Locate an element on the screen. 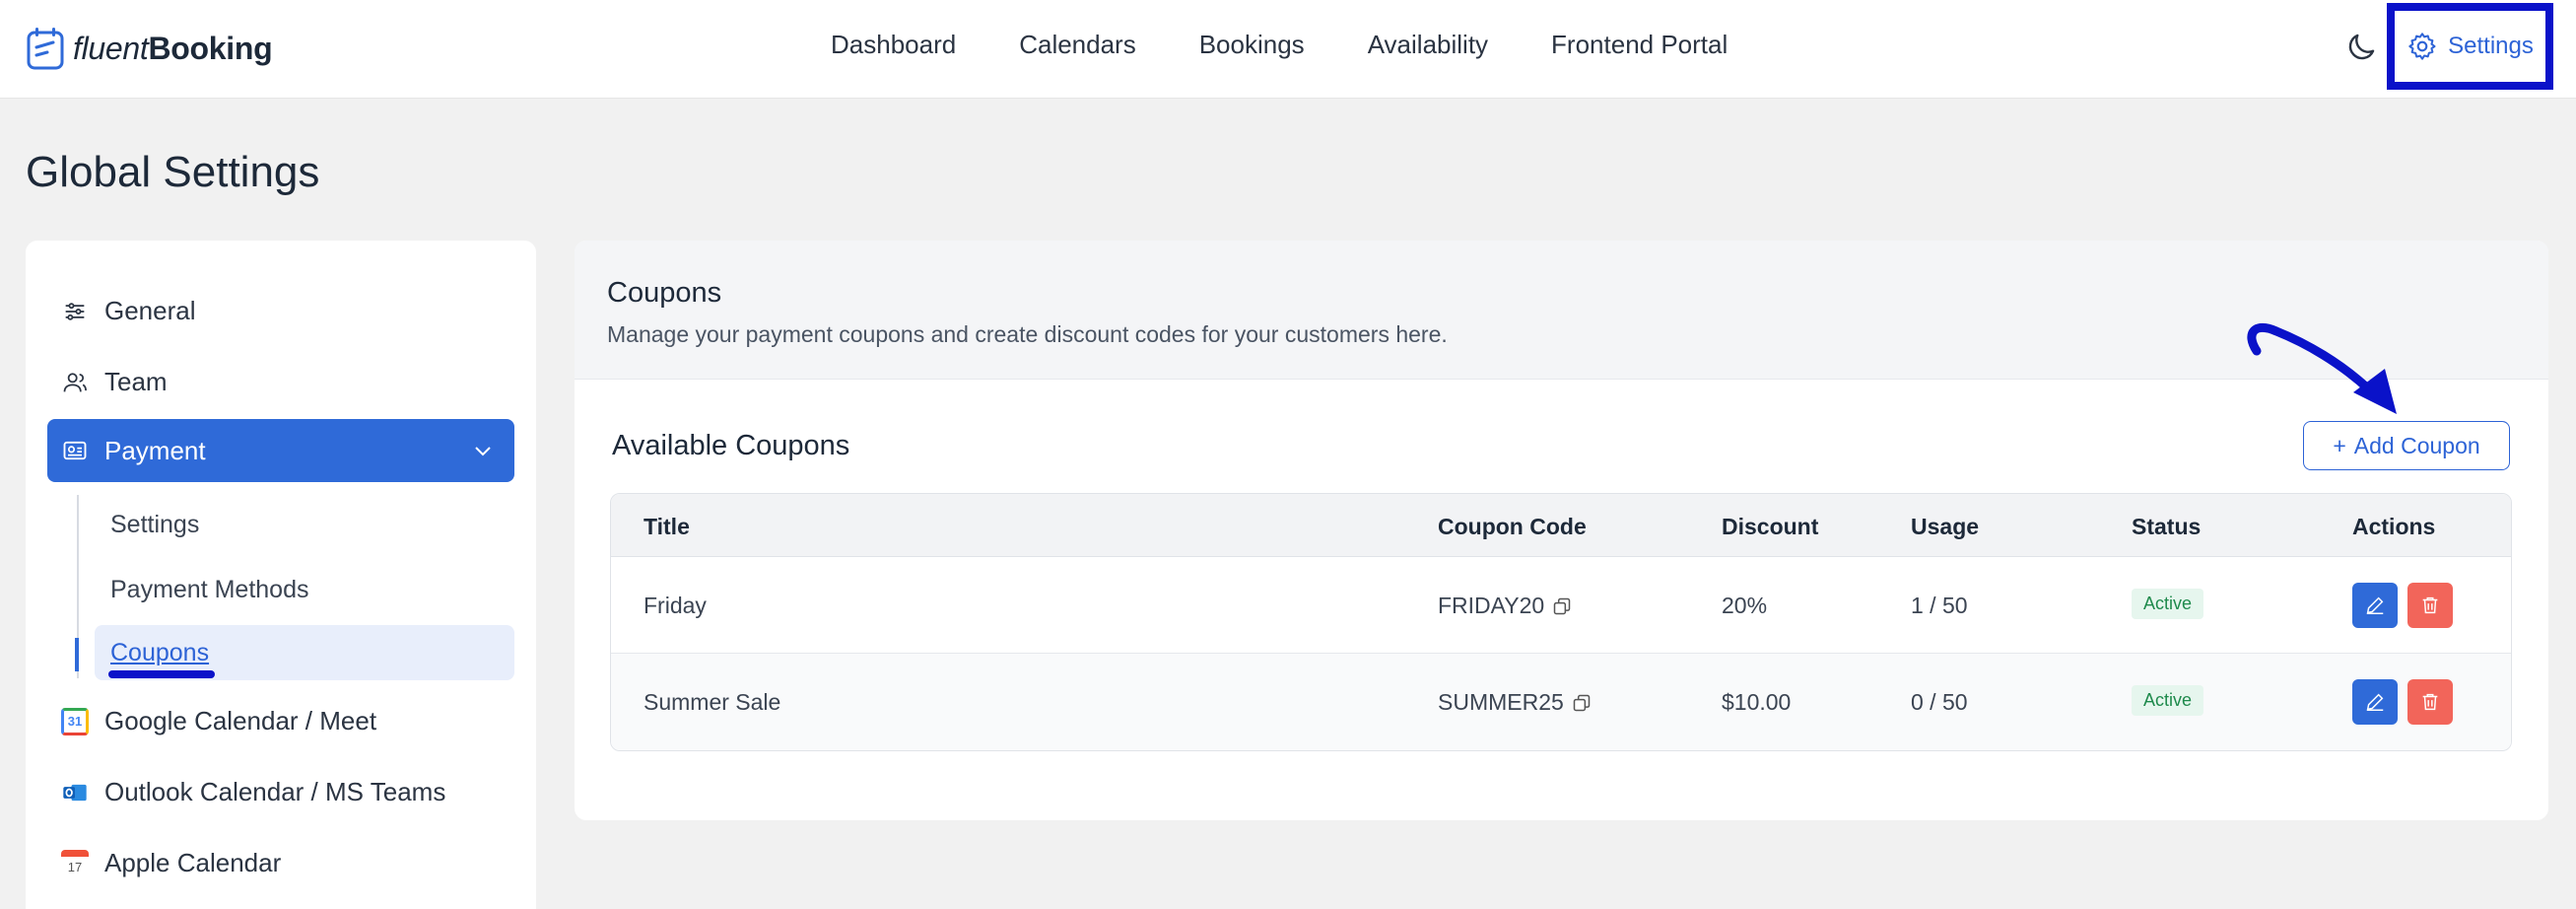 Image resolution: width=2576 pixels, height=909 pixels. cell-coupon-code: FRIDAY20 is located at coordinates (1505, 606).